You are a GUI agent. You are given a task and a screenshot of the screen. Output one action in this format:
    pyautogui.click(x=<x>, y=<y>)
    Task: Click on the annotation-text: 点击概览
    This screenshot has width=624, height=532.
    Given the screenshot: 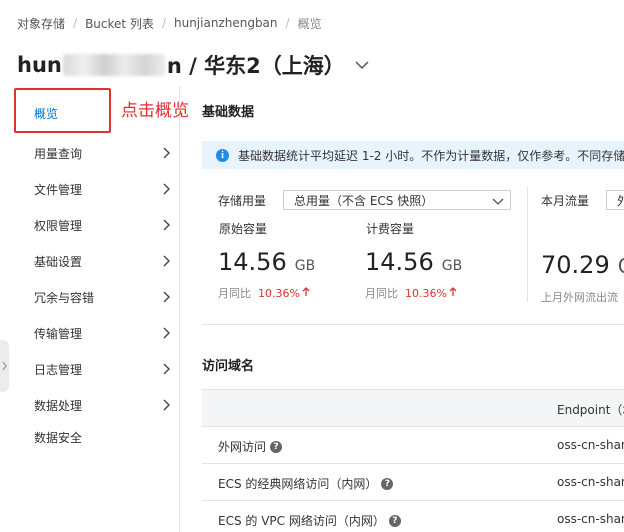 What is the action you would take?
    pyautogui.click(x=155, y=111)
    